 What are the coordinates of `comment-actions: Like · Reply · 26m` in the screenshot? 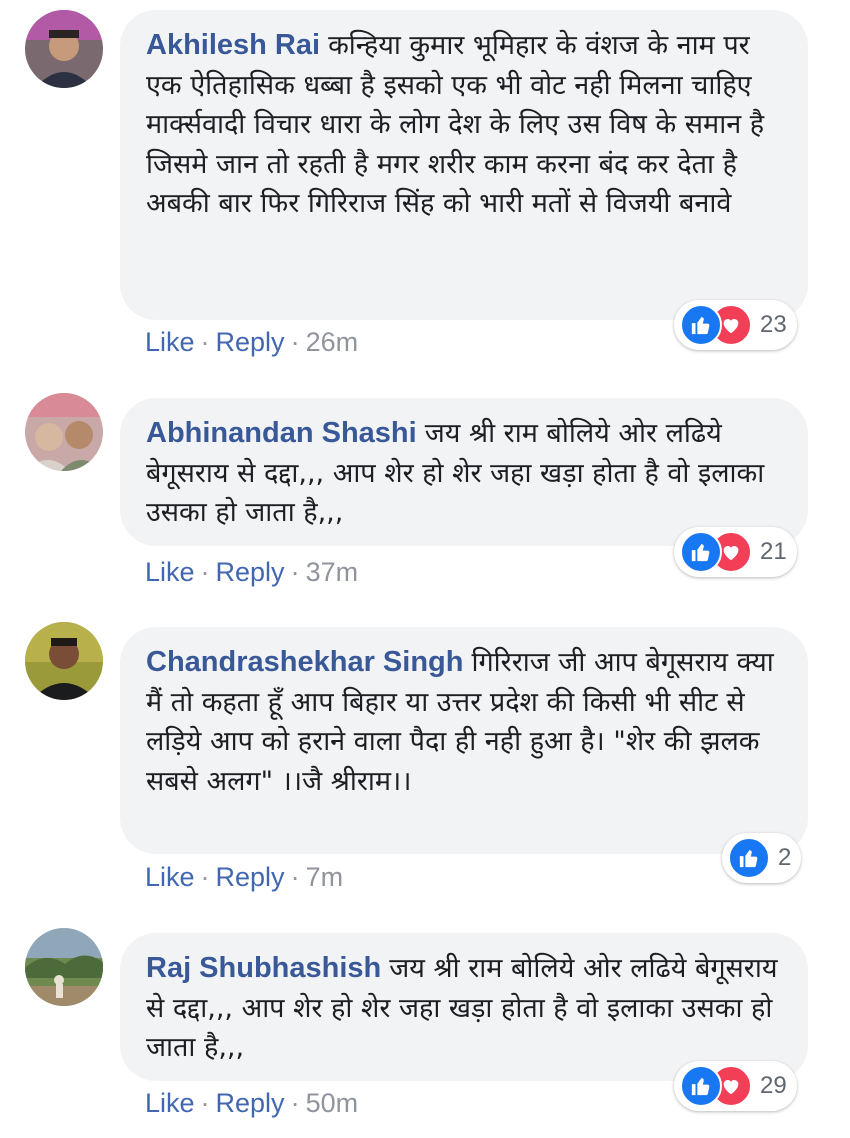 It's located at (251, 342).